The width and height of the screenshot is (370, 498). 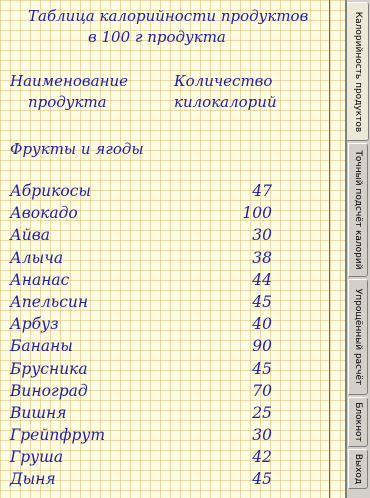 I want to click on table-row: Айва 30, so click(x=164, y=237).